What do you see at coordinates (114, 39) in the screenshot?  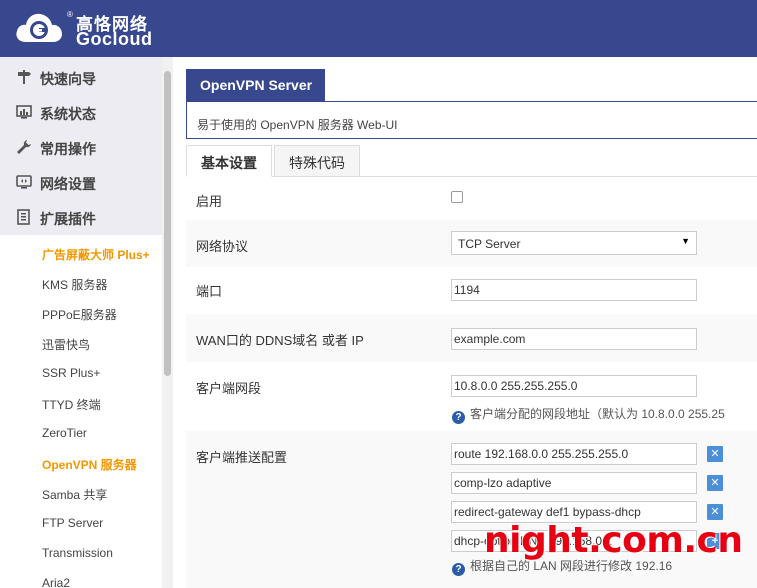 I see `brand-name-en: Gocloud` at bounding box center [114, 39].